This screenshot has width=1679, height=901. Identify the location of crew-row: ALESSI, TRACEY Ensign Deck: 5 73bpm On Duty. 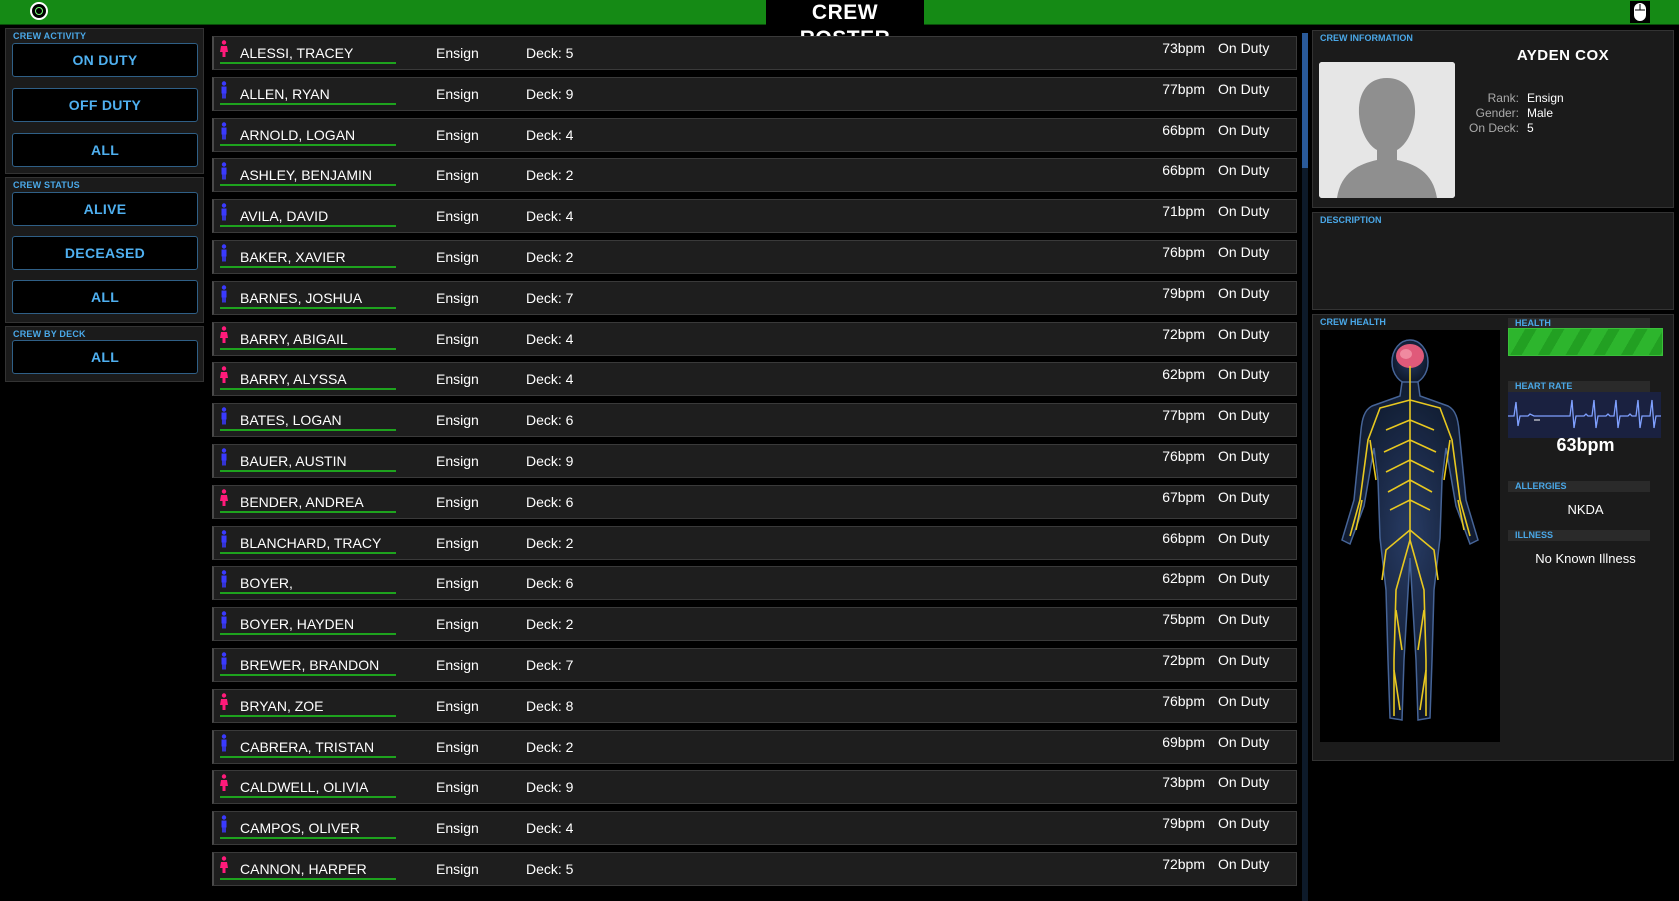
(754, 53).